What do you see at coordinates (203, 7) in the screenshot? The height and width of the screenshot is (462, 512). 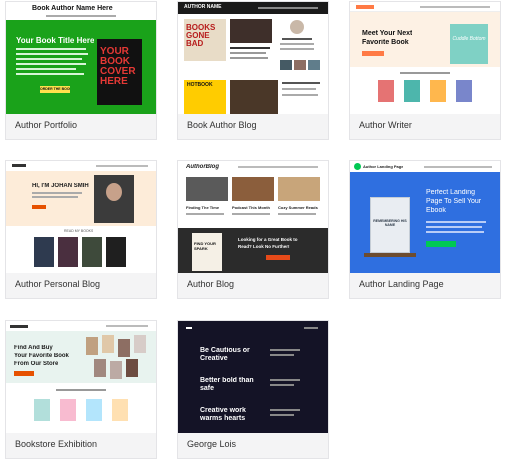 I see `preview-logo: AUTHOR NAME` at bounding box center [203, 7].